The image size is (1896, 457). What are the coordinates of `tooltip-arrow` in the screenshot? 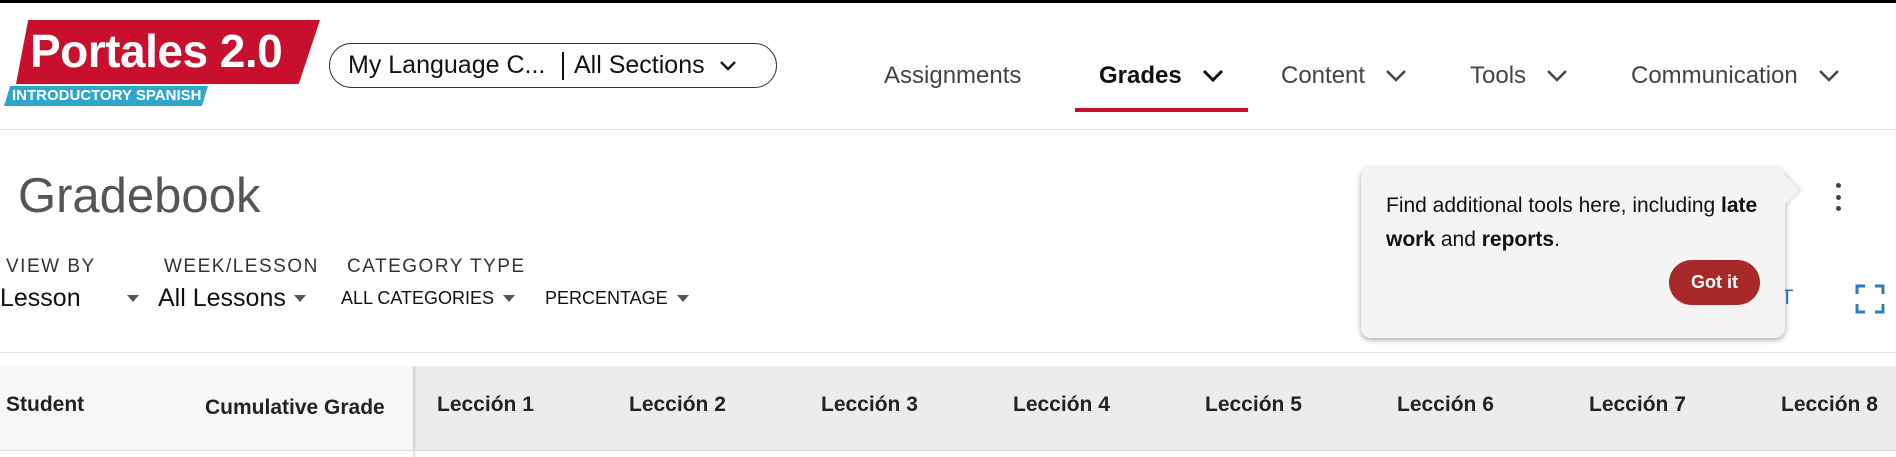 It's located at (1784, 190).